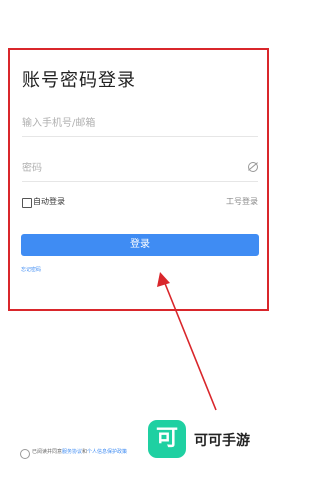 The image size is (320, 480). I want to click on service-agreement-link: 服务协议, so click(72, 452).